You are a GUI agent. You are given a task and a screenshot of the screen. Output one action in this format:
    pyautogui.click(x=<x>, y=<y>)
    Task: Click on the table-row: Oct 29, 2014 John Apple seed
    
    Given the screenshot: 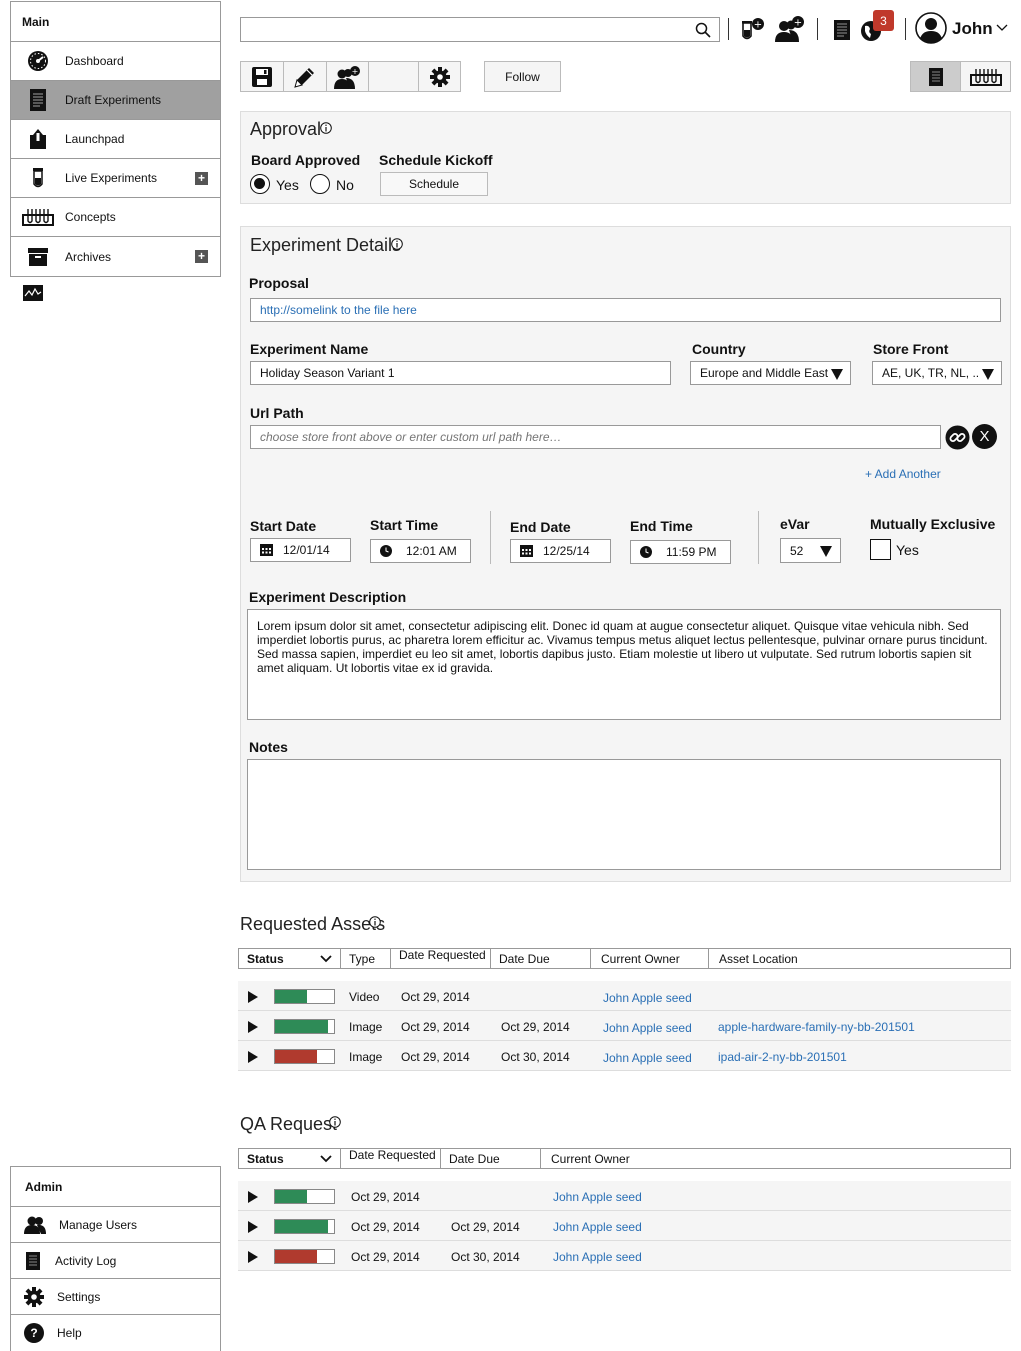 What is the action you would take?
    pyautogui.click(x=624, y=1196)
    